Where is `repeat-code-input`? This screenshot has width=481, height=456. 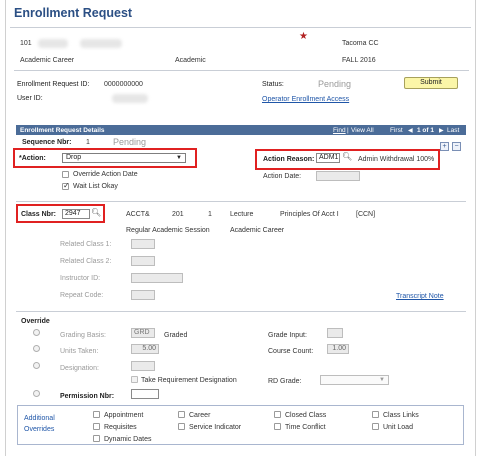
repeat-code-input is located at coordinates (143, 295).